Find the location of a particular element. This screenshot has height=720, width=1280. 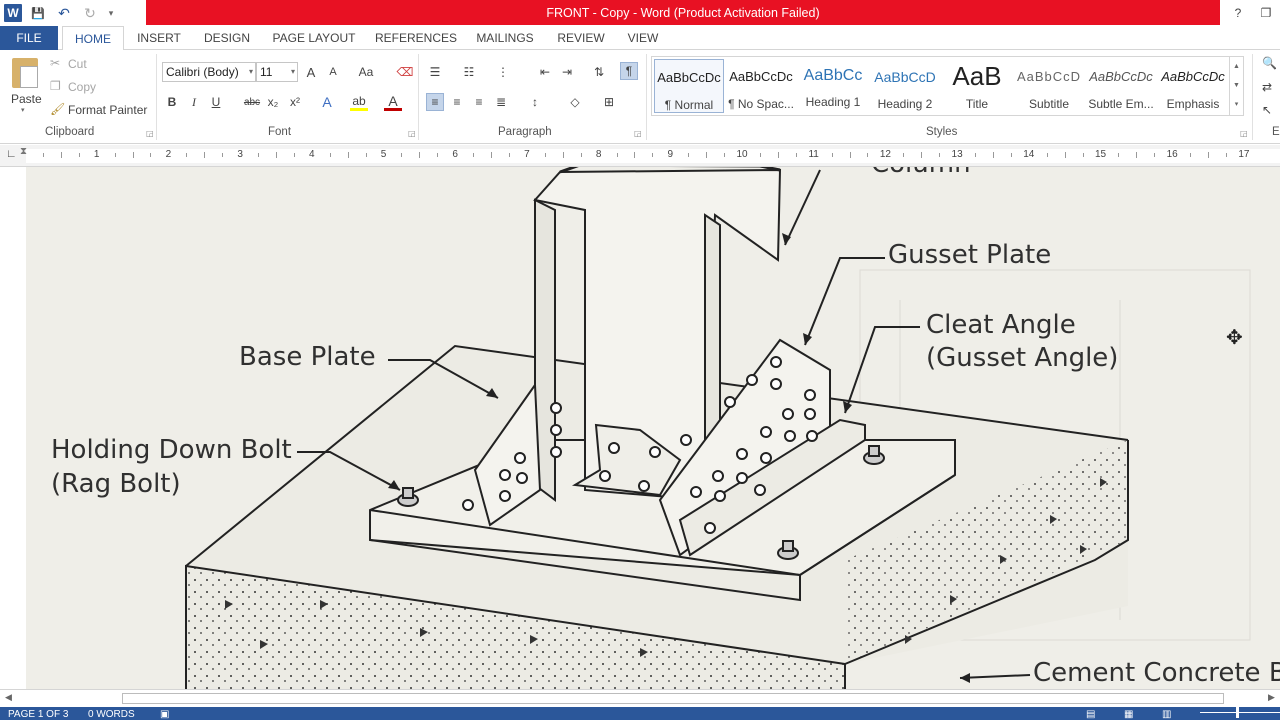

print-layout-icon: ▦ is located at coordinates (1128, 714).